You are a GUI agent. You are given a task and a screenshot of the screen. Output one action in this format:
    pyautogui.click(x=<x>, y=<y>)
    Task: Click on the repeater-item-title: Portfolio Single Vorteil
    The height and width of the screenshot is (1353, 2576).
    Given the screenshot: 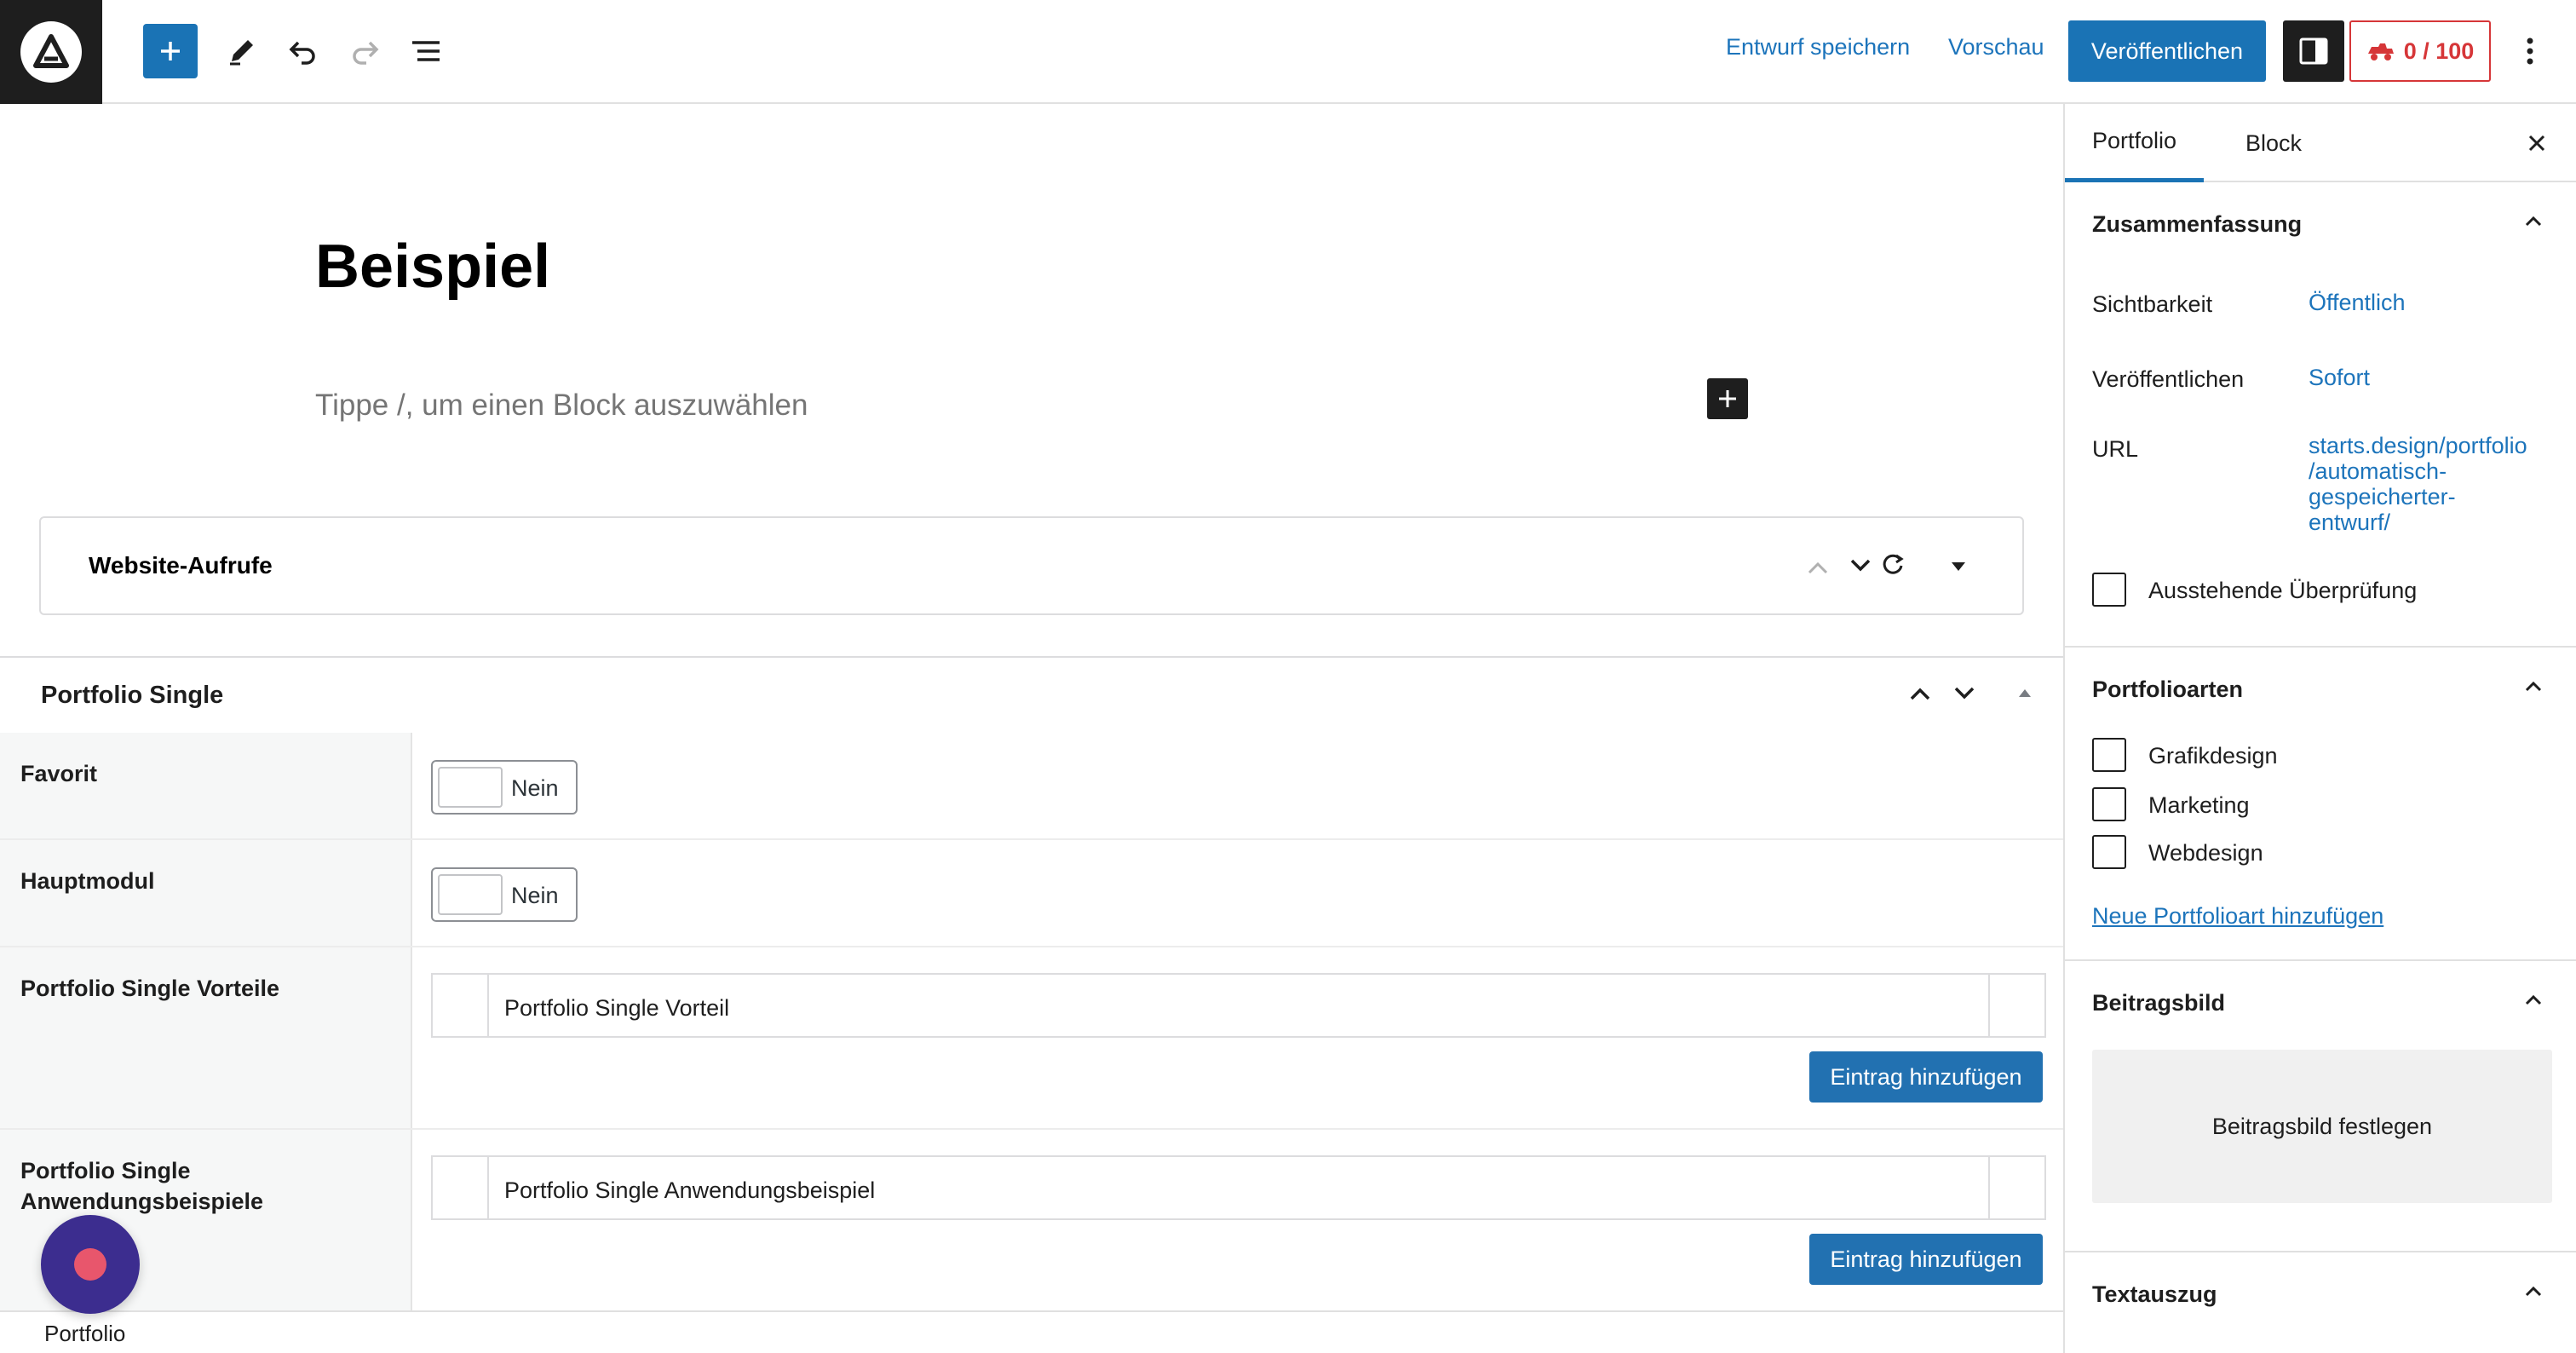 What is the action you would take?
    pyautogui.click(x=617, y=1008)
    